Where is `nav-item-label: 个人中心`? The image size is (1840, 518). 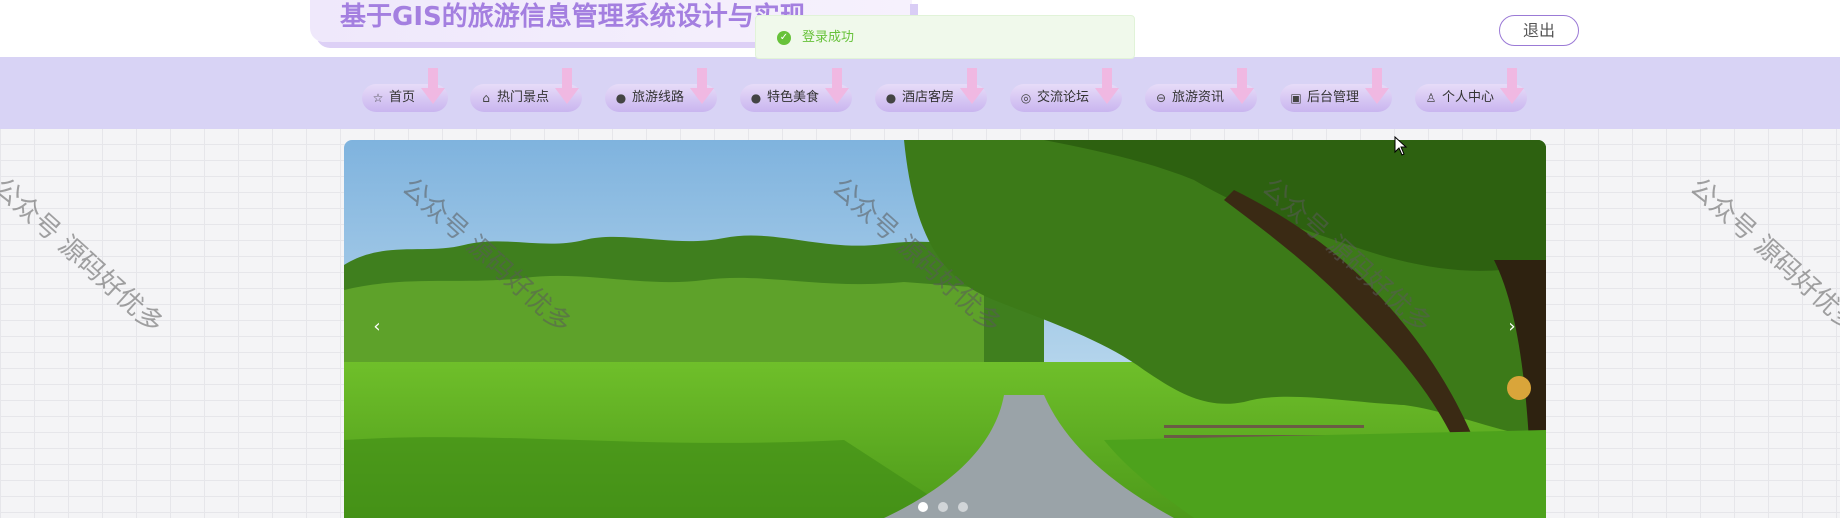
nav-item-label: 个人中心 is located at coordinates (1468, 97).